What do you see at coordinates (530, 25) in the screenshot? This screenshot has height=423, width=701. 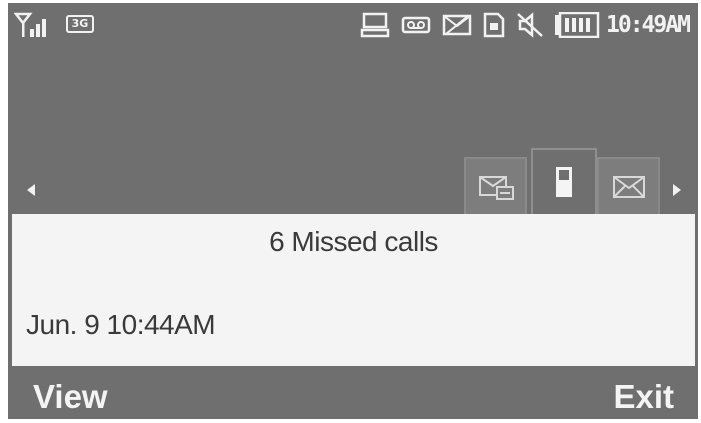 I see `mute-icon` at bounding box center [530, 25].